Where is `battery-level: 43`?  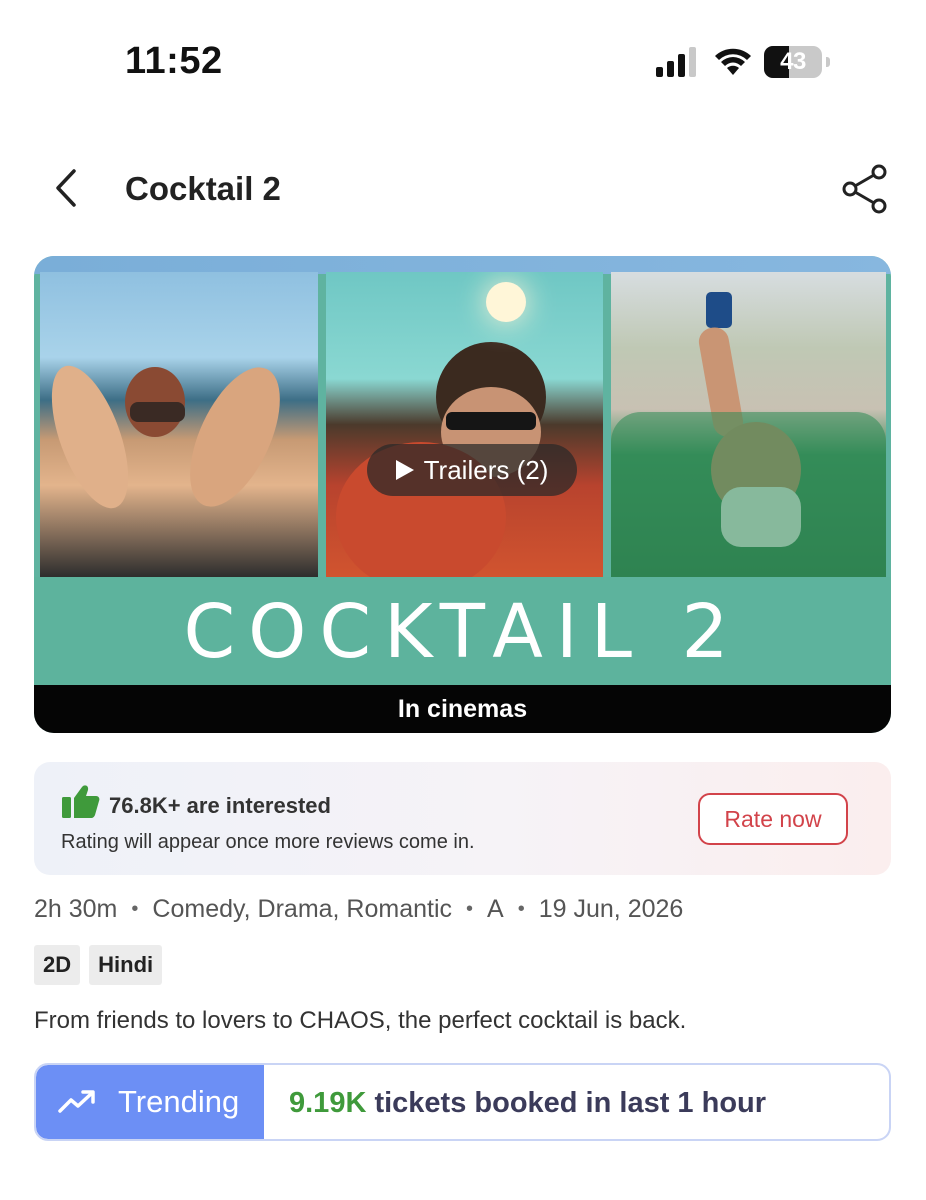 battery-level: 43 is located at coordinates (793, 61).